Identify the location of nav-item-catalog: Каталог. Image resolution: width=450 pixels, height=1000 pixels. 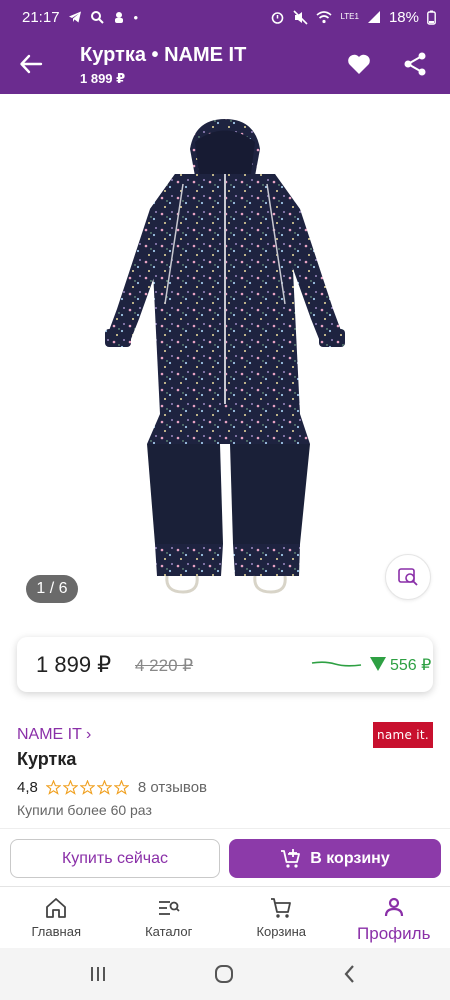
(169, 917).